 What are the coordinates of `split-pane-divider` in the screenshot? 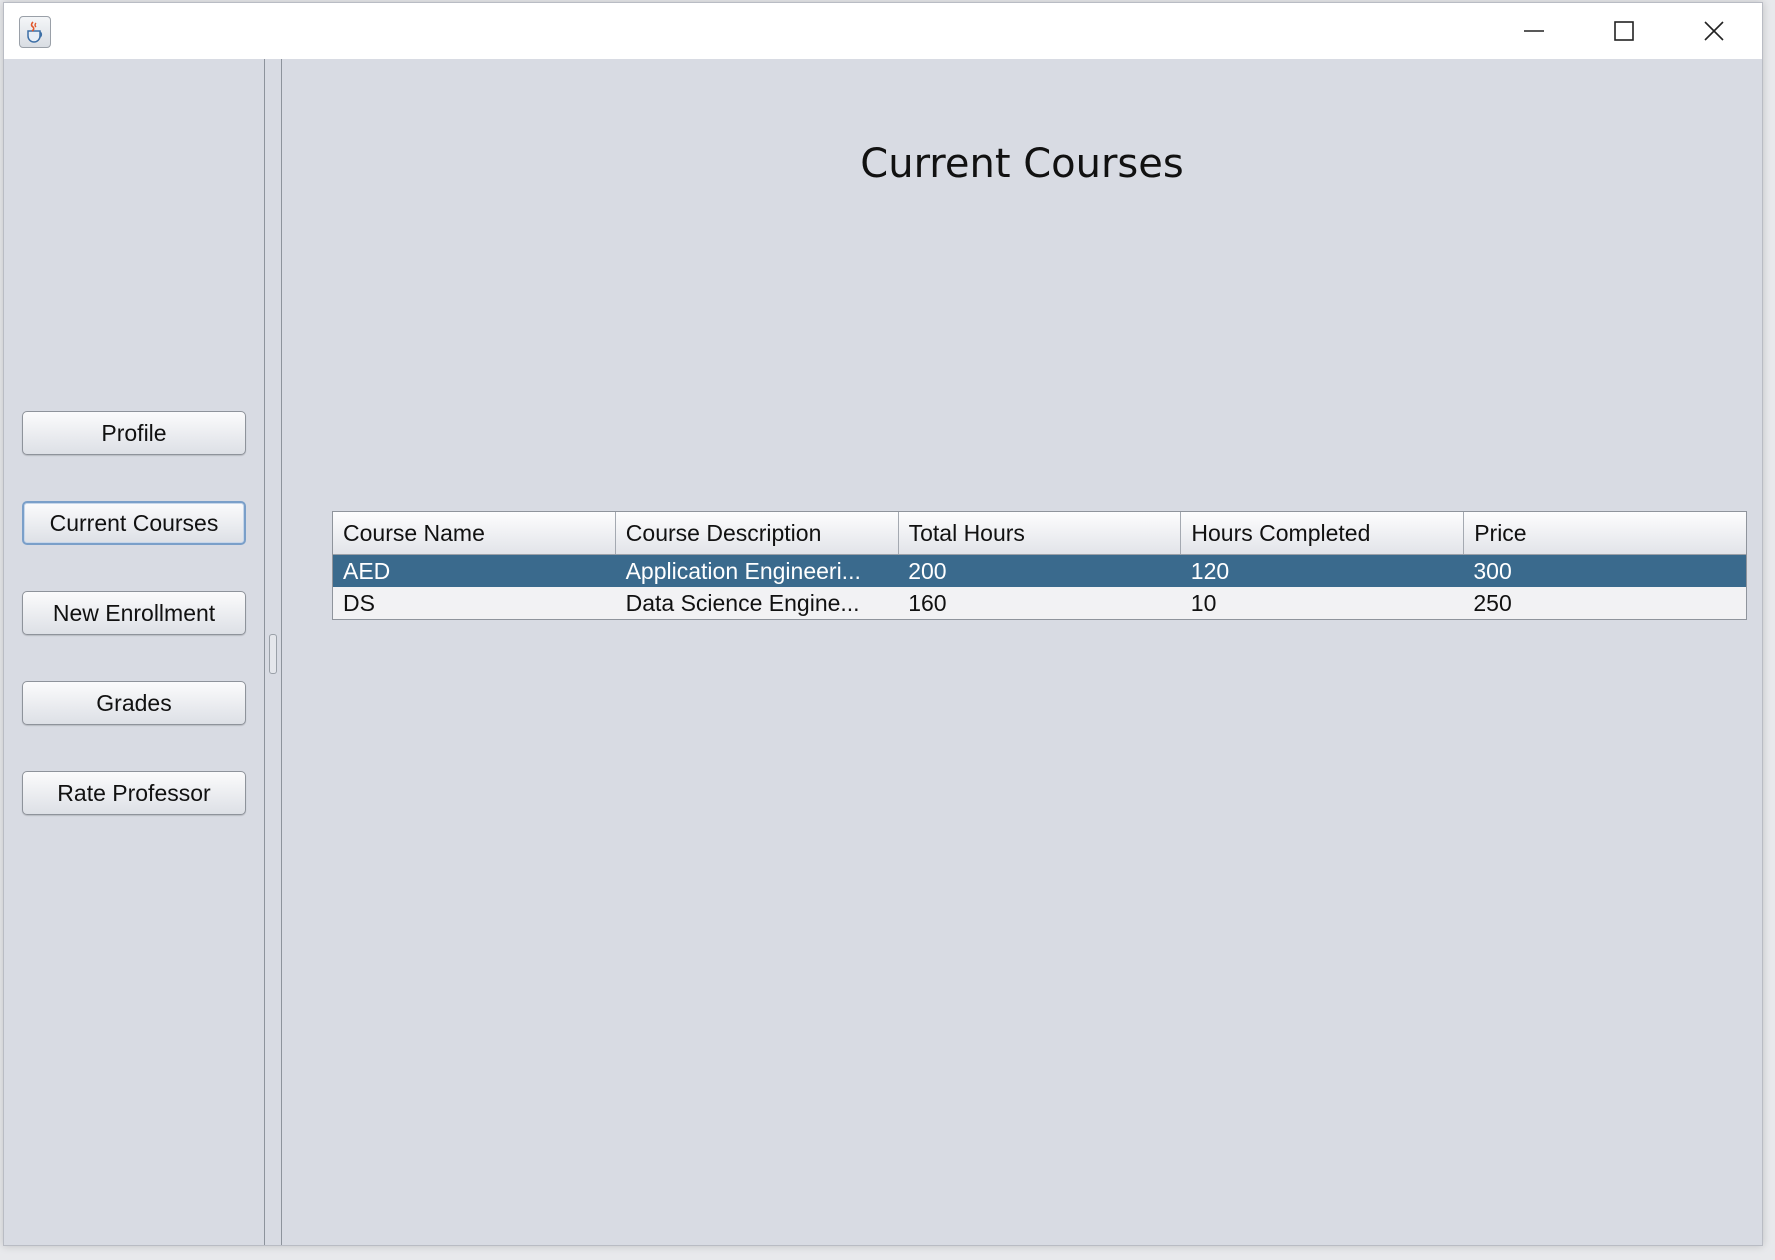 It's located at (273, 652).